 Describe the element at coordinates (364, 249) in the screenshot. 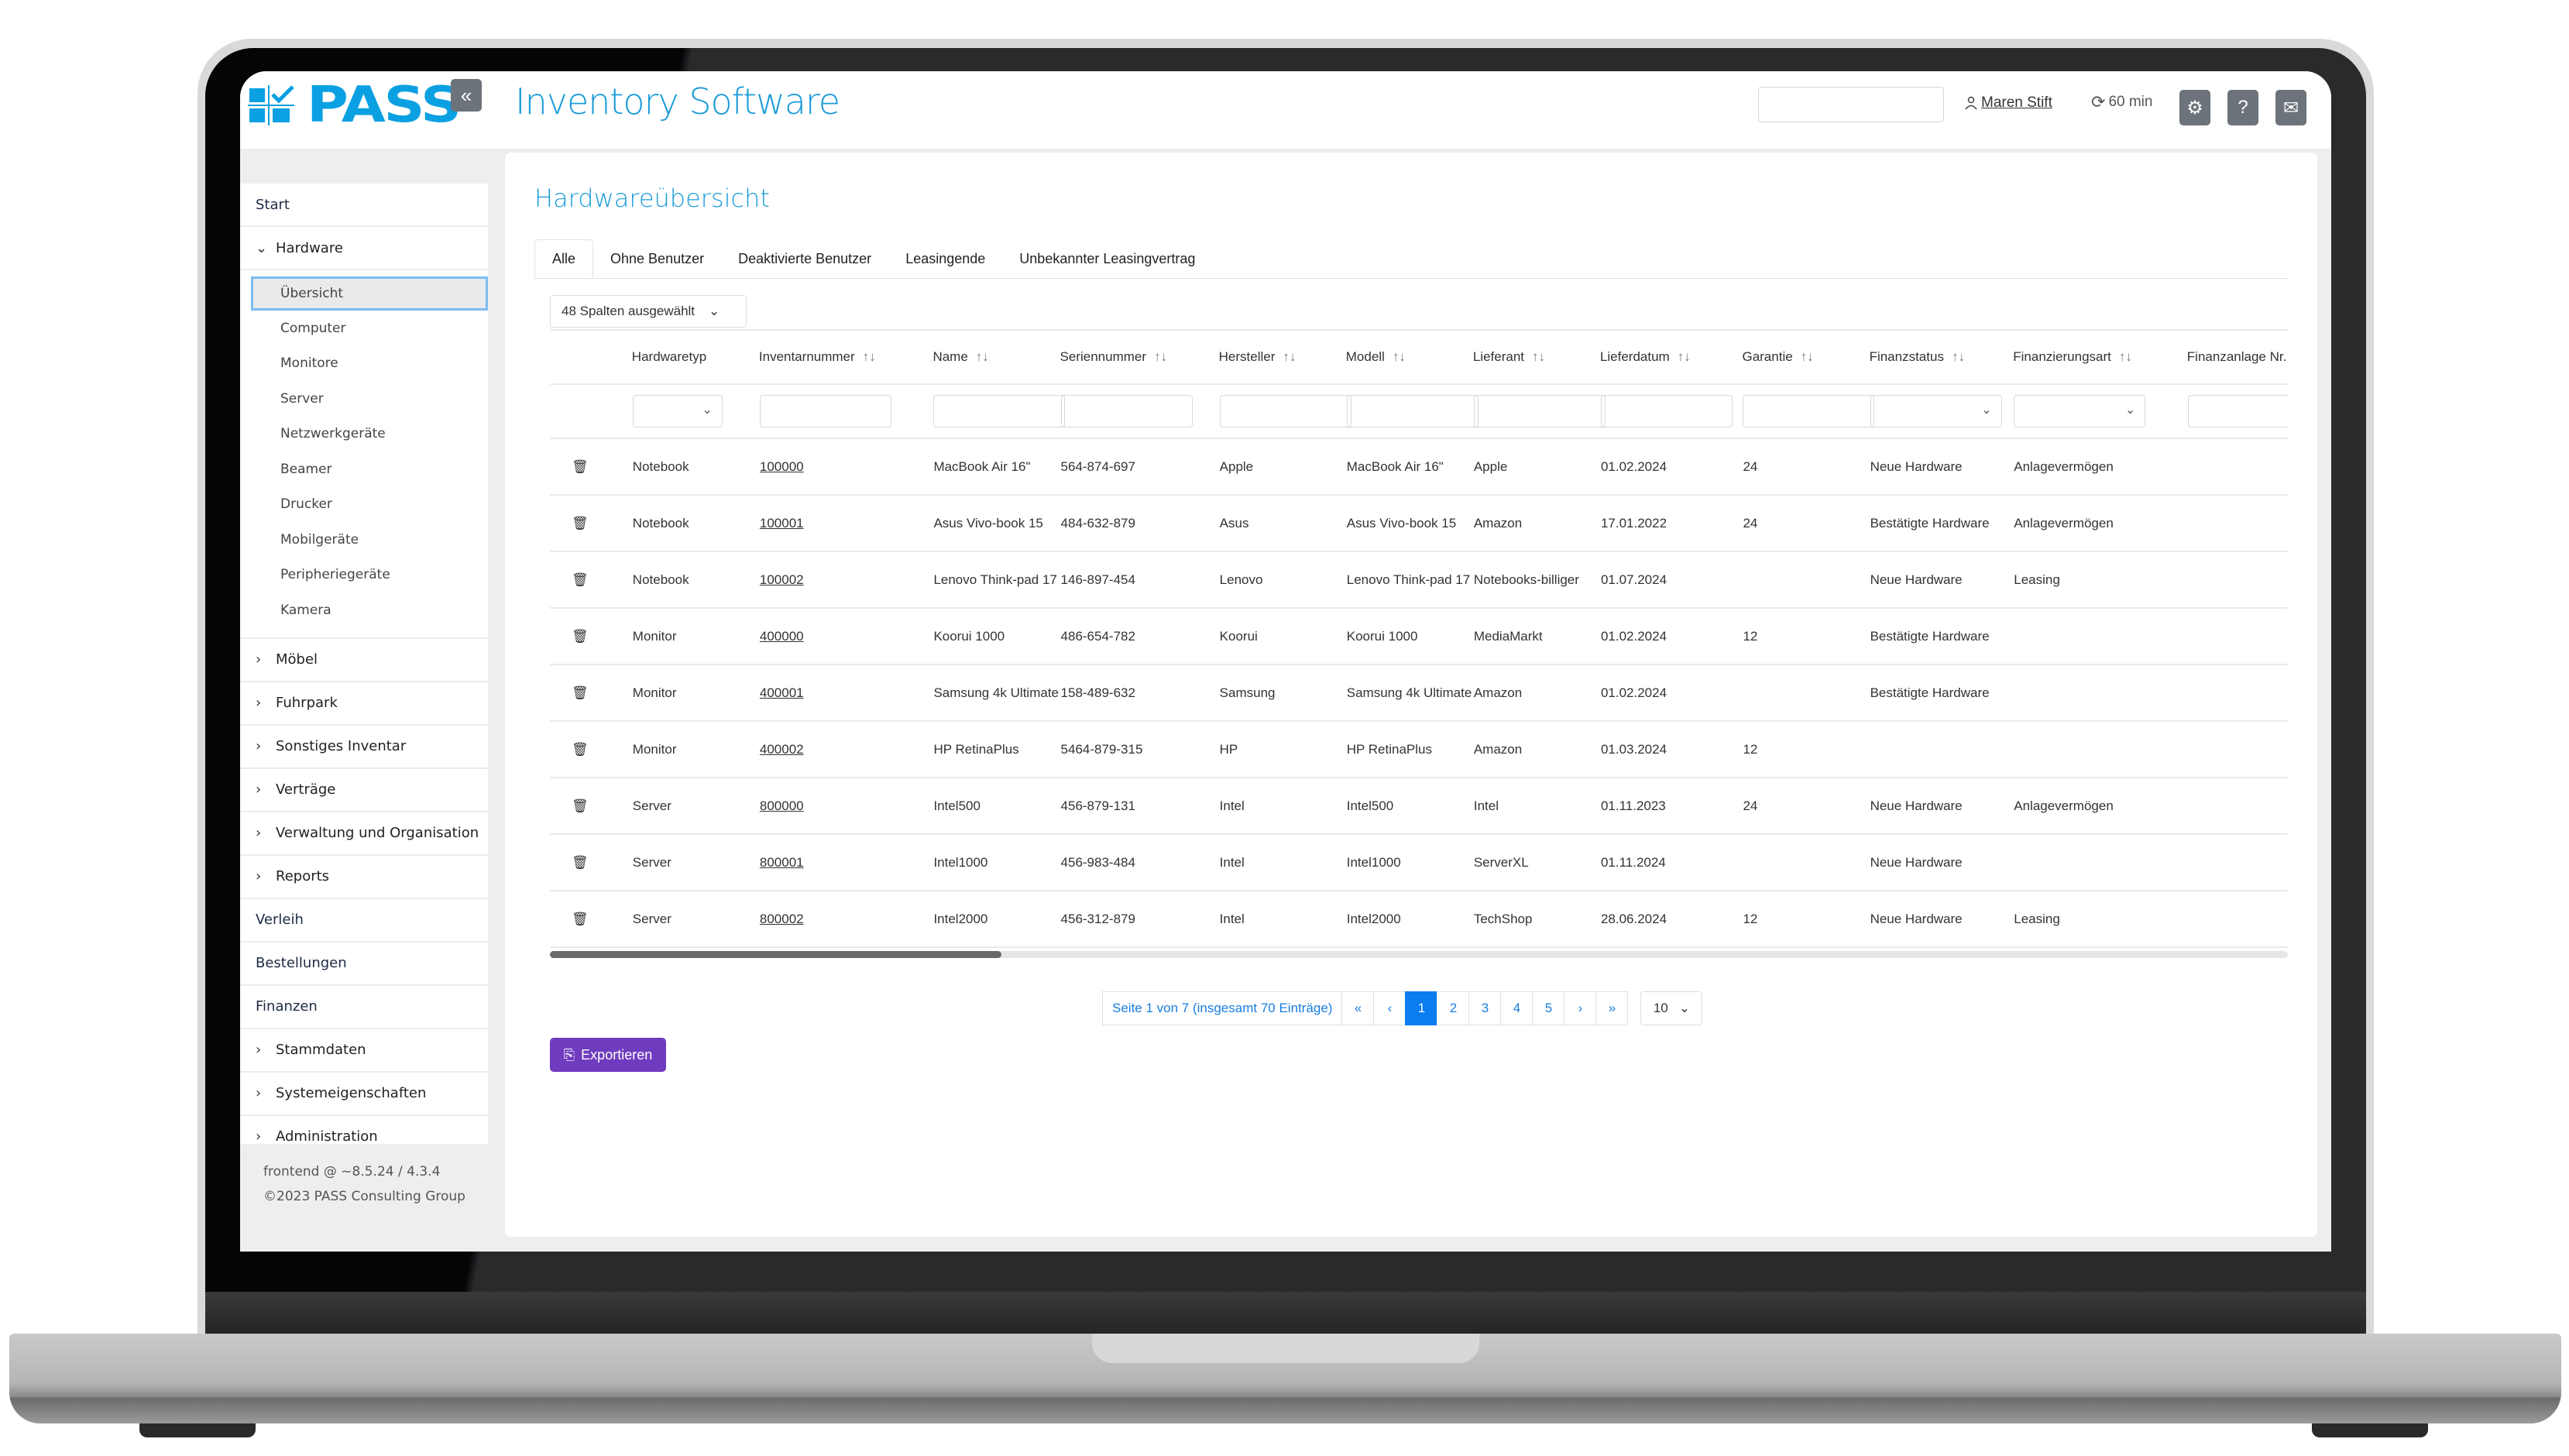

I see `sidebar-item-hardware: ⌄ Hardware` at that location.